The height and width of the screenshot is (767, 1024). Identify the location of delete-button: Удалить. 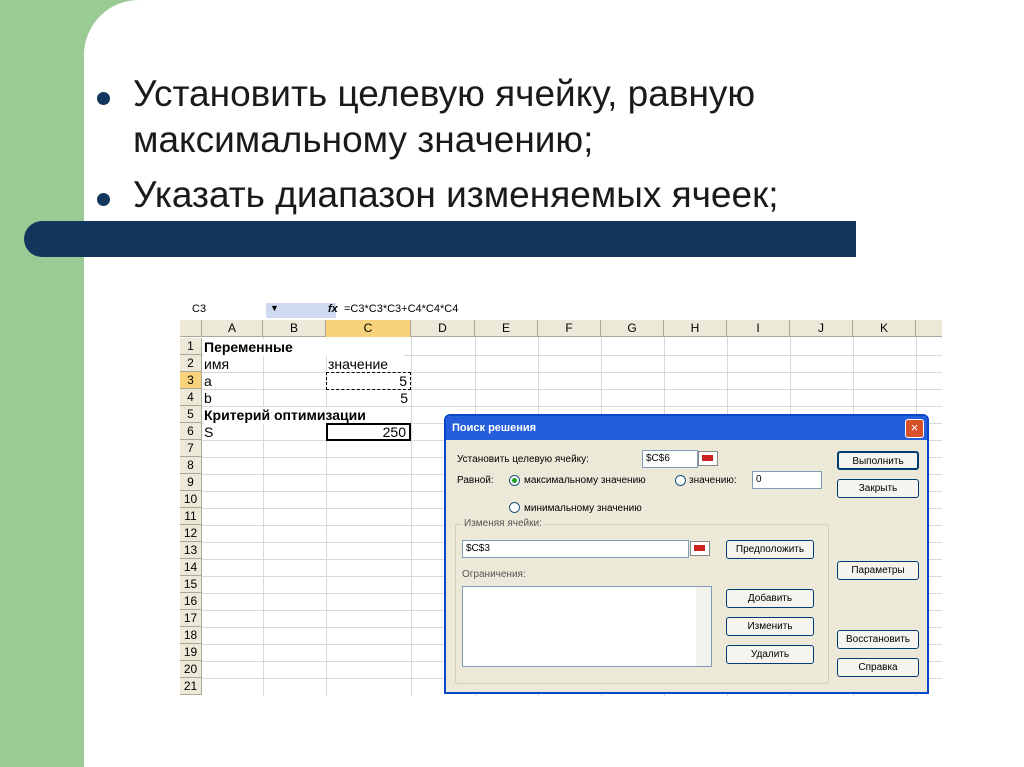
(770, 654).